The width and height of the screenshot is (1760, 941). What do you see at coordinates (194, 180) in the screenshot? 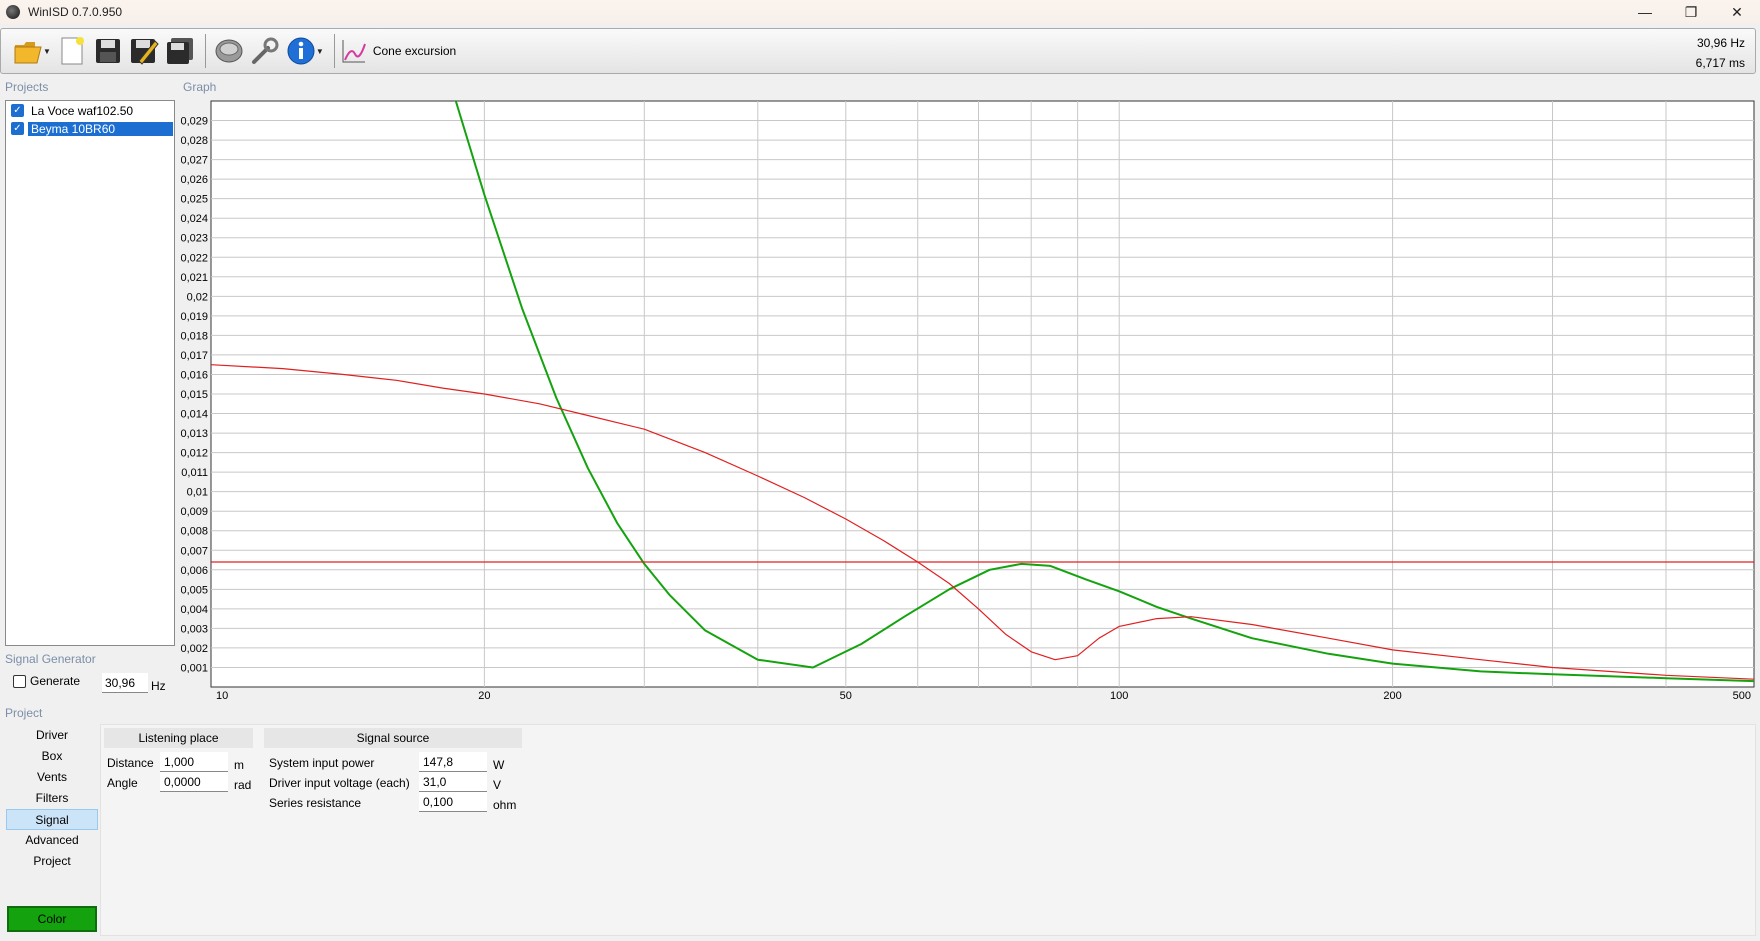
I see `y-tick-label: 0,026` at bounding box center [194, 180].